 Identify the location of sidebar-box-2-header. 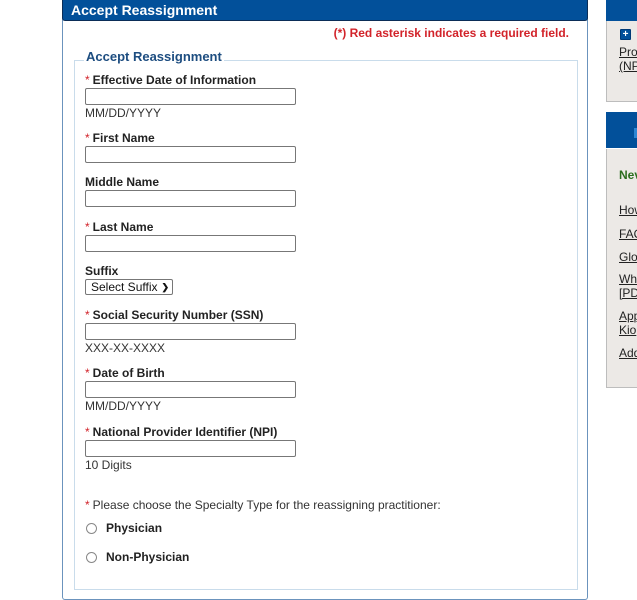
(621, 130).